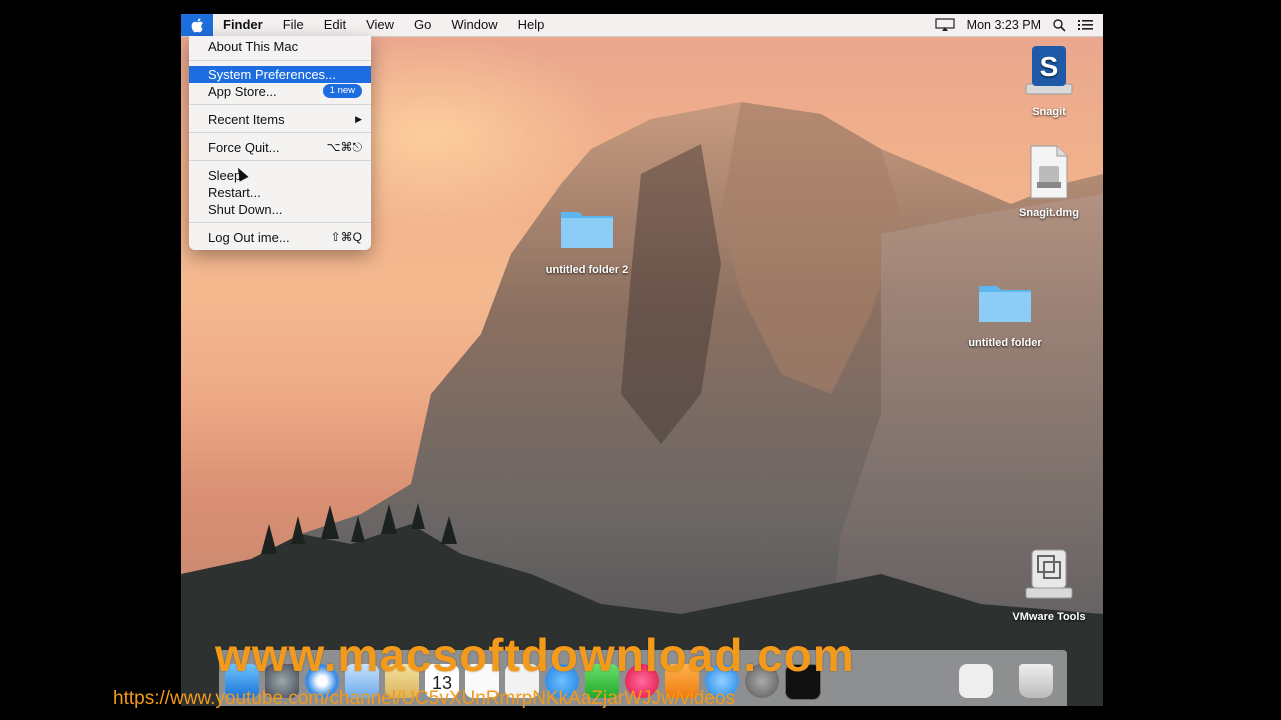 The height and width of the screenshot is (720, 1281). I want to click on snagit-drive-icon: S, so click(1049, 70).